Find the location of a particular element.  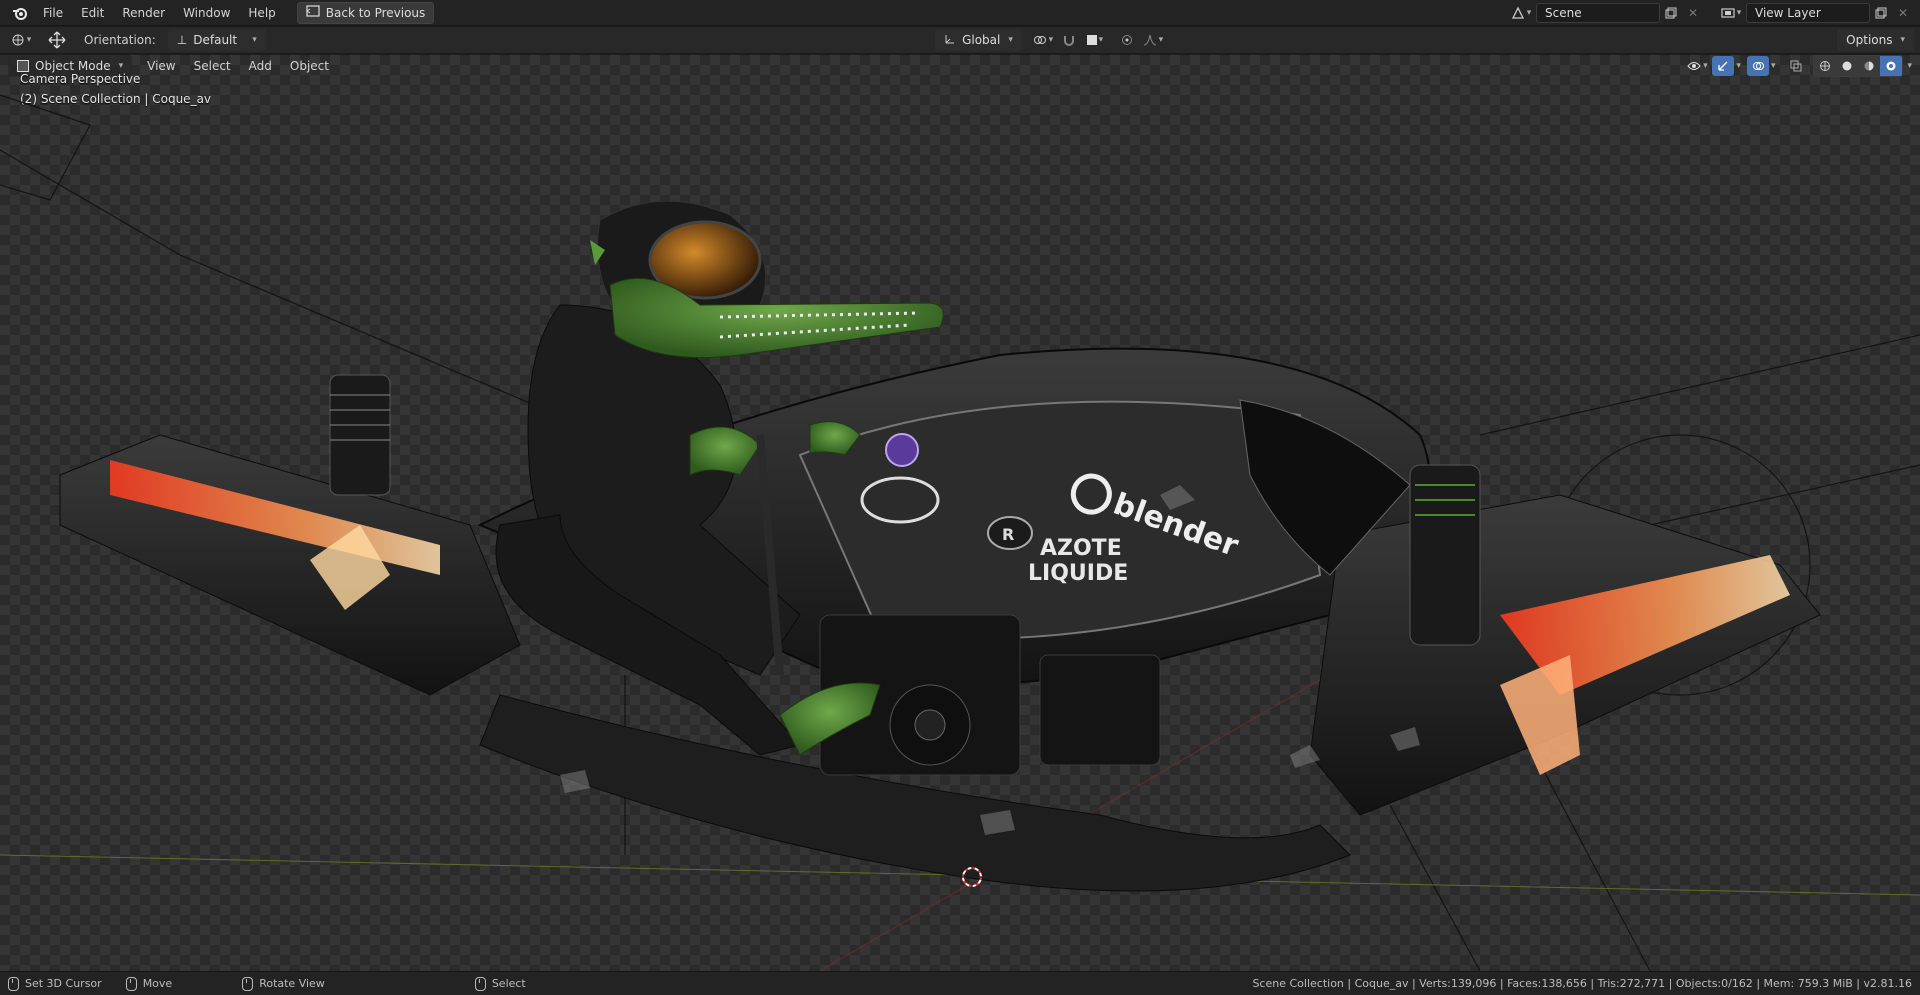

options-dropdown: Options ▾ is located at coordinates (1876, 40).